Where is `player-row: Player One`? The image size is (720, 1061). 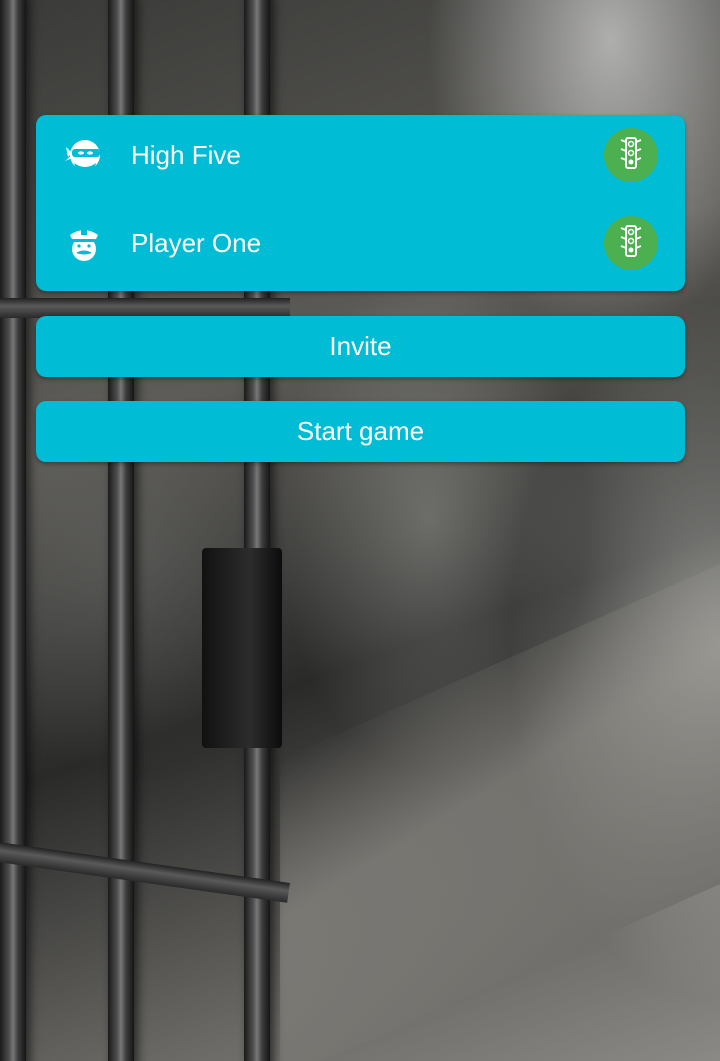
player-row: Player One is located at coordinates (360, 243).